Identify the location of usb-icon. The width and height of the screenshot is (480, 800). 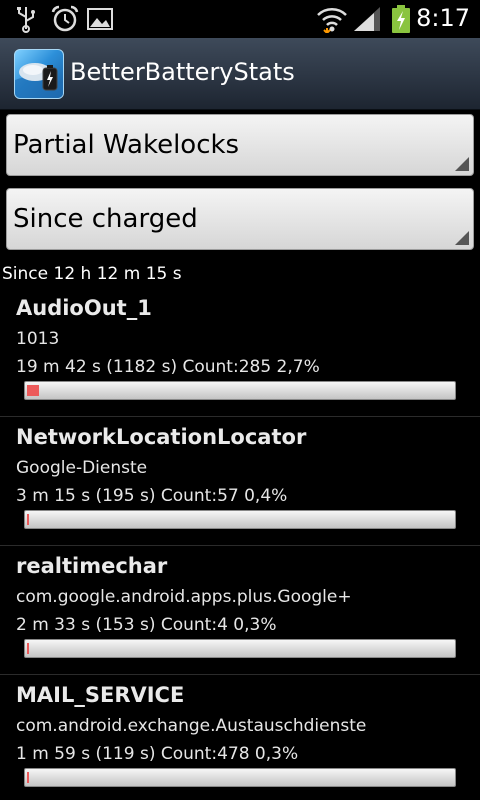
(26, 20).